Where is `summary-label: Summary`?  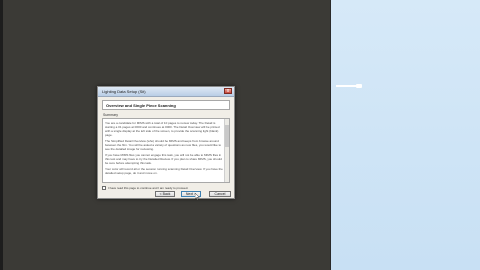 summary-label: Summary is located at coordinates (110, 115).